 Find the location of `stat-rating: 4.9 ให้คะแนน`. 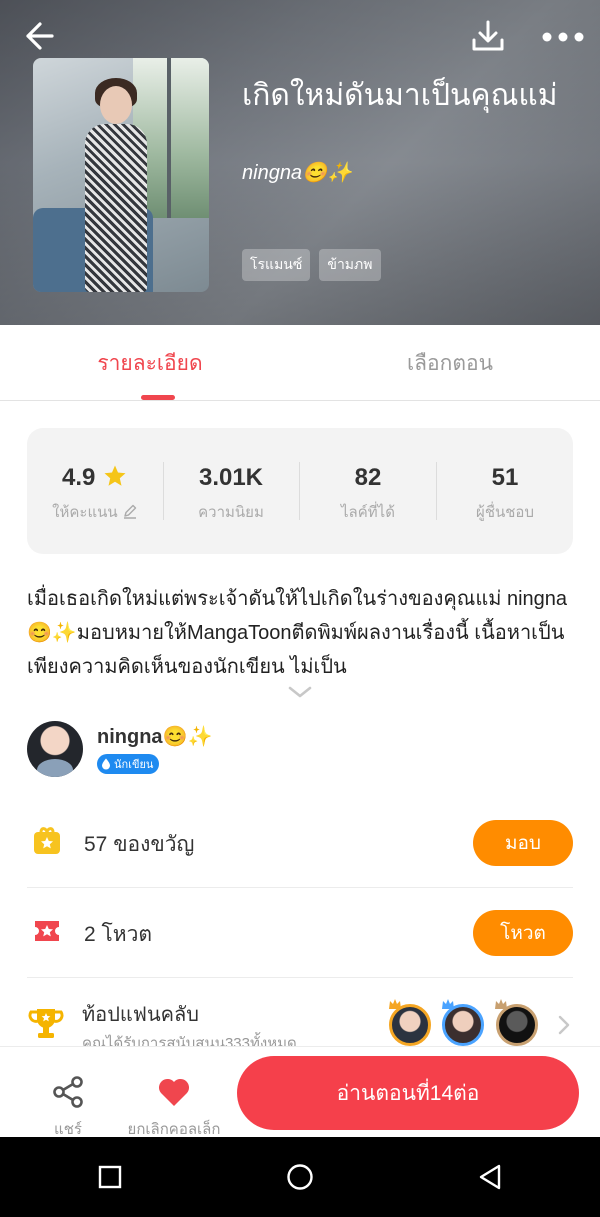

stat-rating: 4.9 ให้คะแนน is located at coordinates (95, 491).